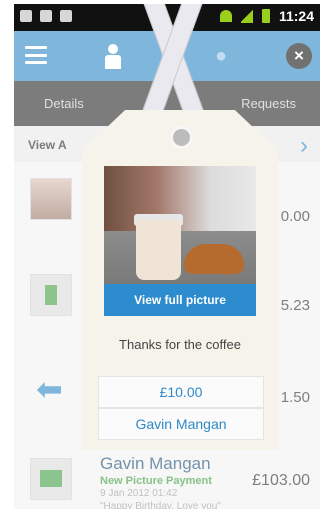  What do you see at coordinates (214, 259) in the screenshot?
I see `pastry` at bounding box center [214, 259].